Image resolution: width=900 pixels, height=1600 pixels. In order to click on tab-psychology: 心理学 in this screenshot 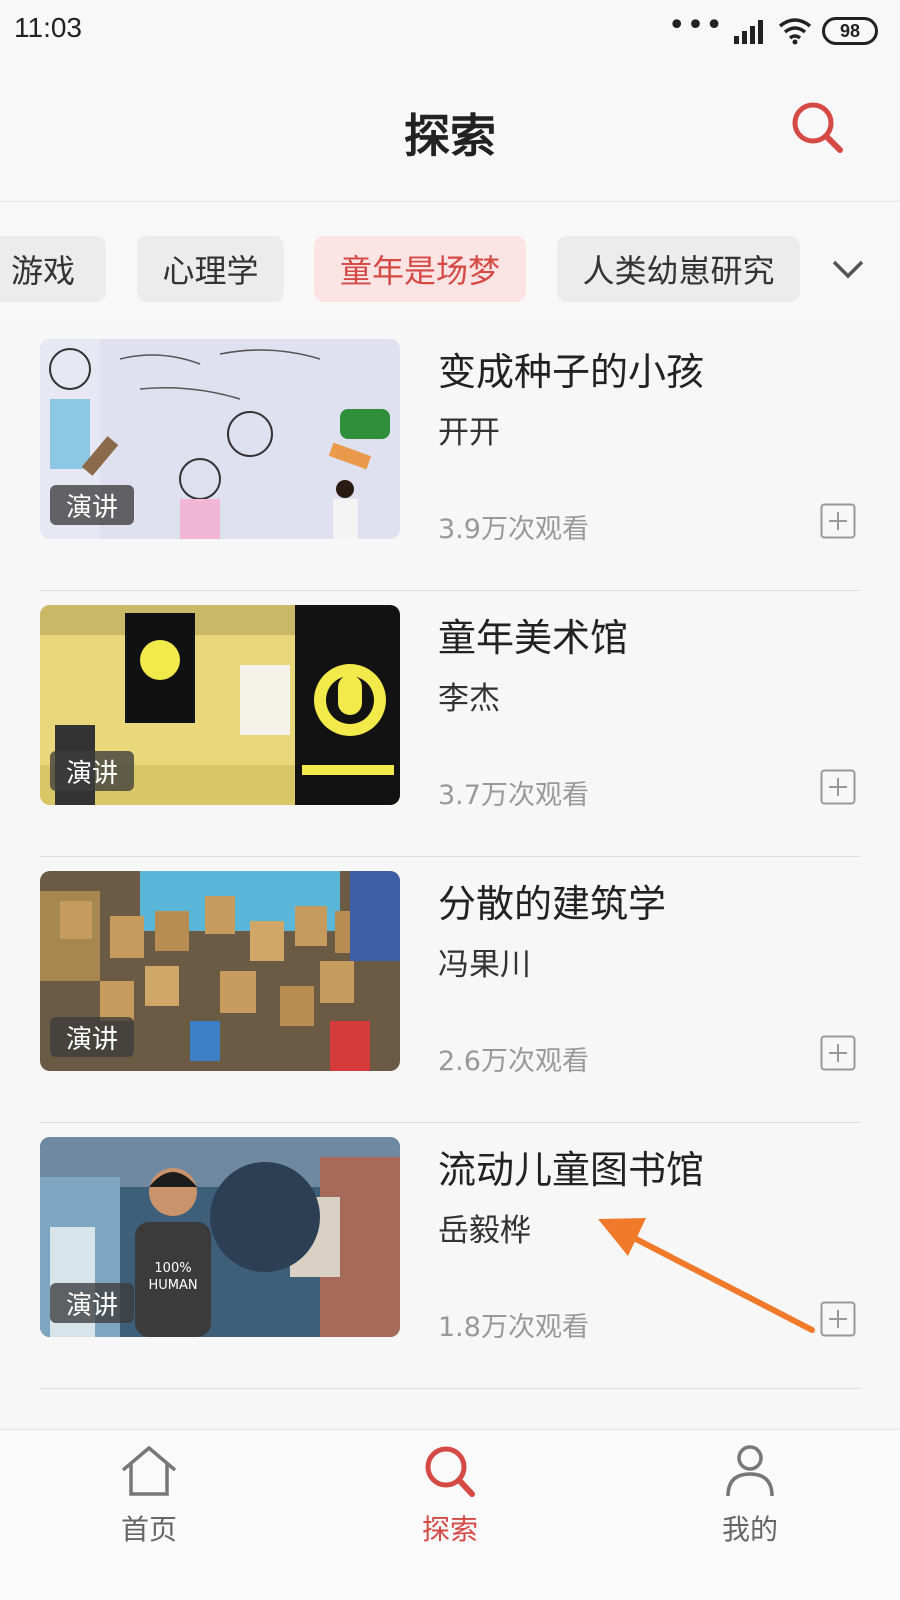, I will do `click(210, 269)`.